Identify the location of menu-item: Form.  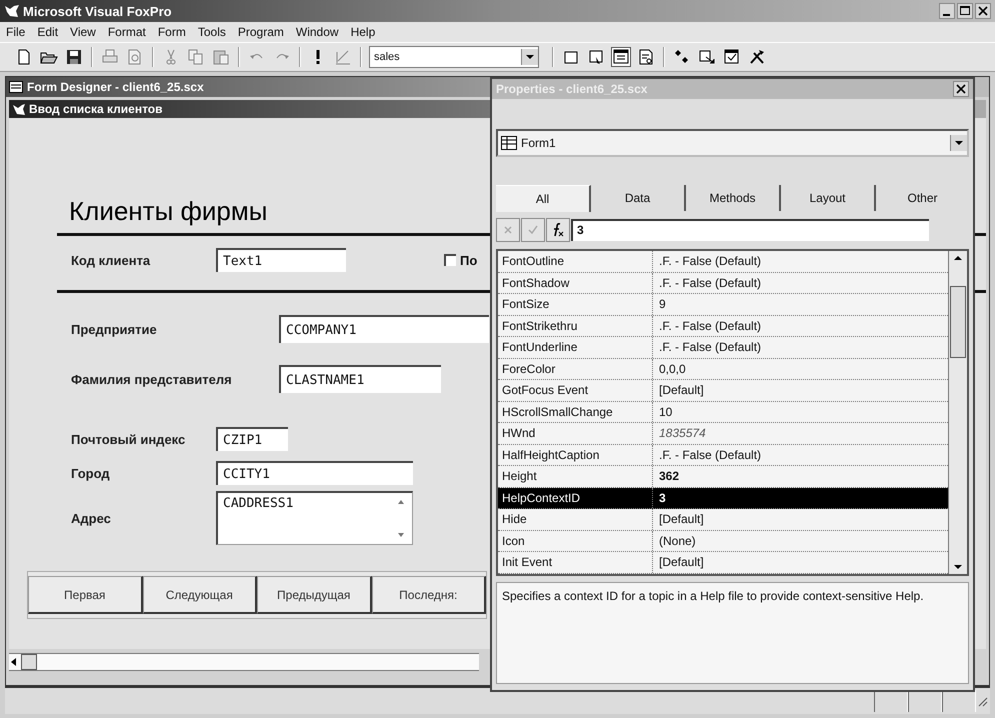
(172, 32).